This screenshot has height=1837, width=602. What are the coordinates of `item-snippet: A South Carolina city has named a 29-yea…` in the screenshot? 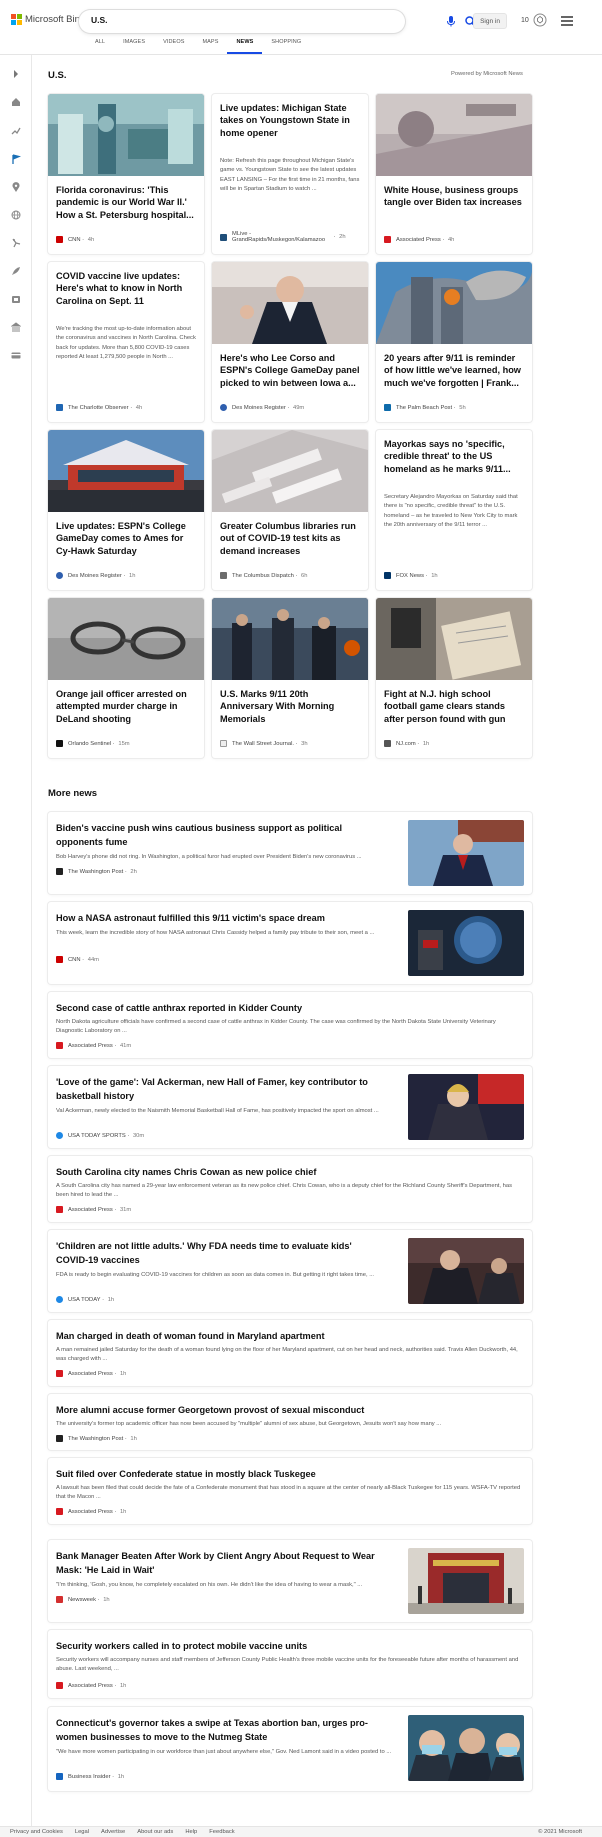 It's located at (284, 1191).